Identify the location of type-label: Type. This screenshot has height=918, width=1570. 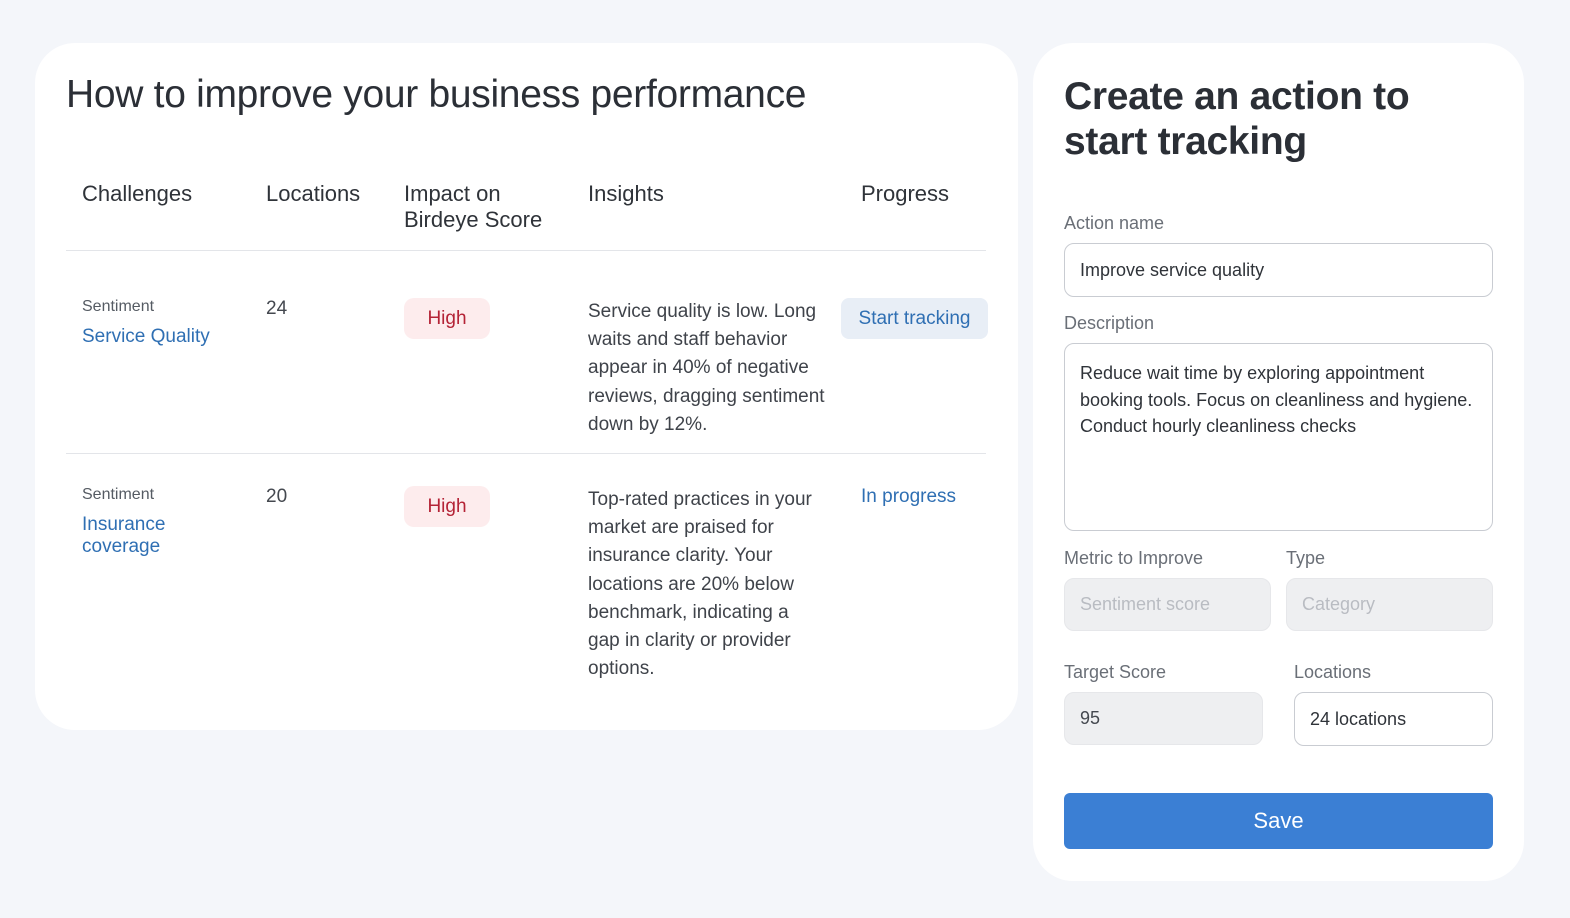
(1306, 558).